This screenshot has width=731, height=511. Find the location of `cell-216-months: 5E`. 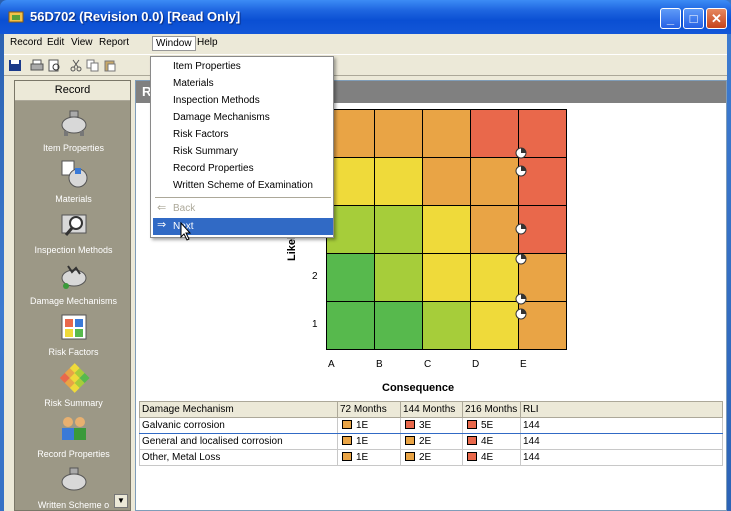

cell-216-months: 5E is located at coordinates (491, 425).